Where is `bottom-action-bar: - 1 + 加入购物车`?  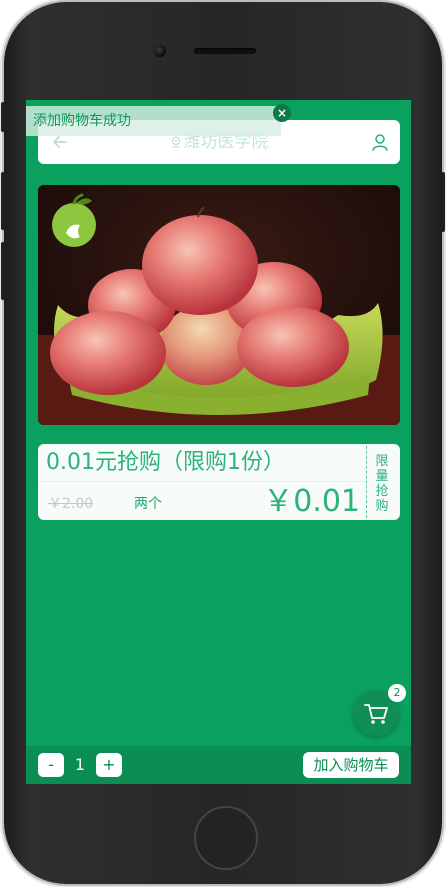
bottom-action-bar: - 1 + 加入购物车 is located at coordinates (218, 765).